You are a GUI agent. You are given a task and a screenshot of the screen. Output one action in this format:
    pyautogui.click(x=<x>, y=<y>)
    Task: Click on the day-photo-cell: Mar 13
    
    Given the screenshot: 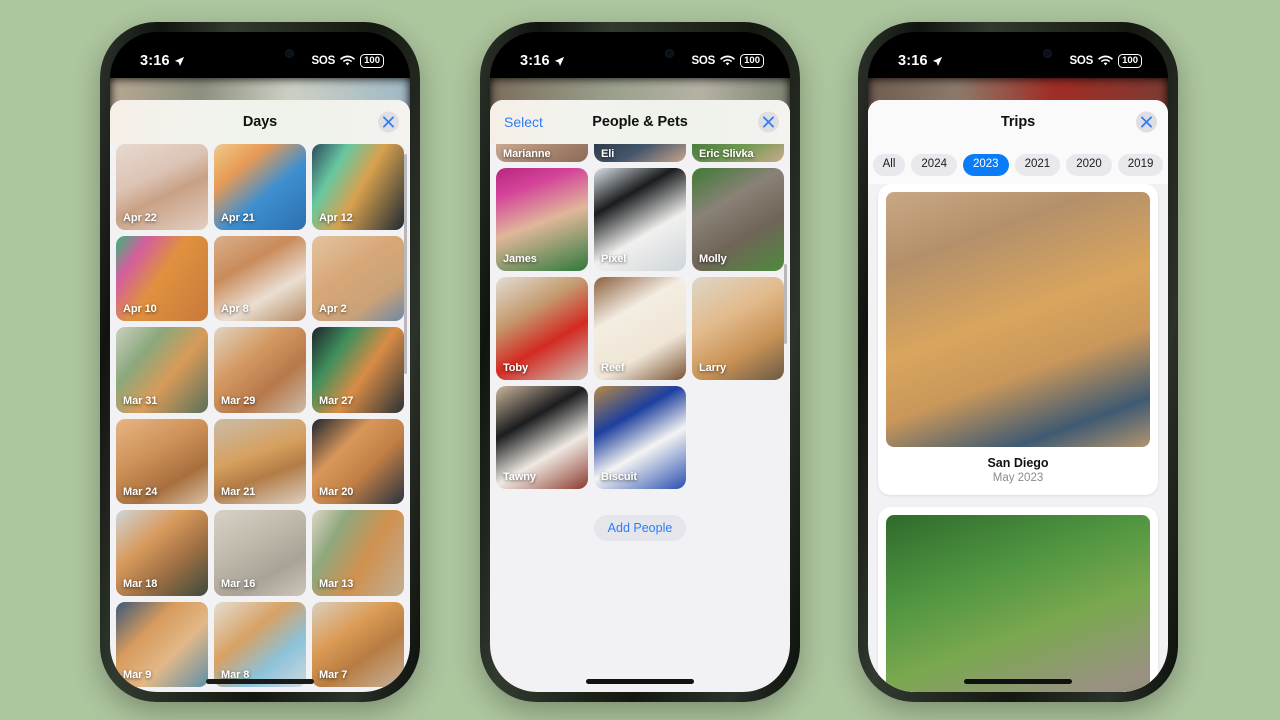 What is the action you would take?
    pyautogui.click(x=358, y=553)
    